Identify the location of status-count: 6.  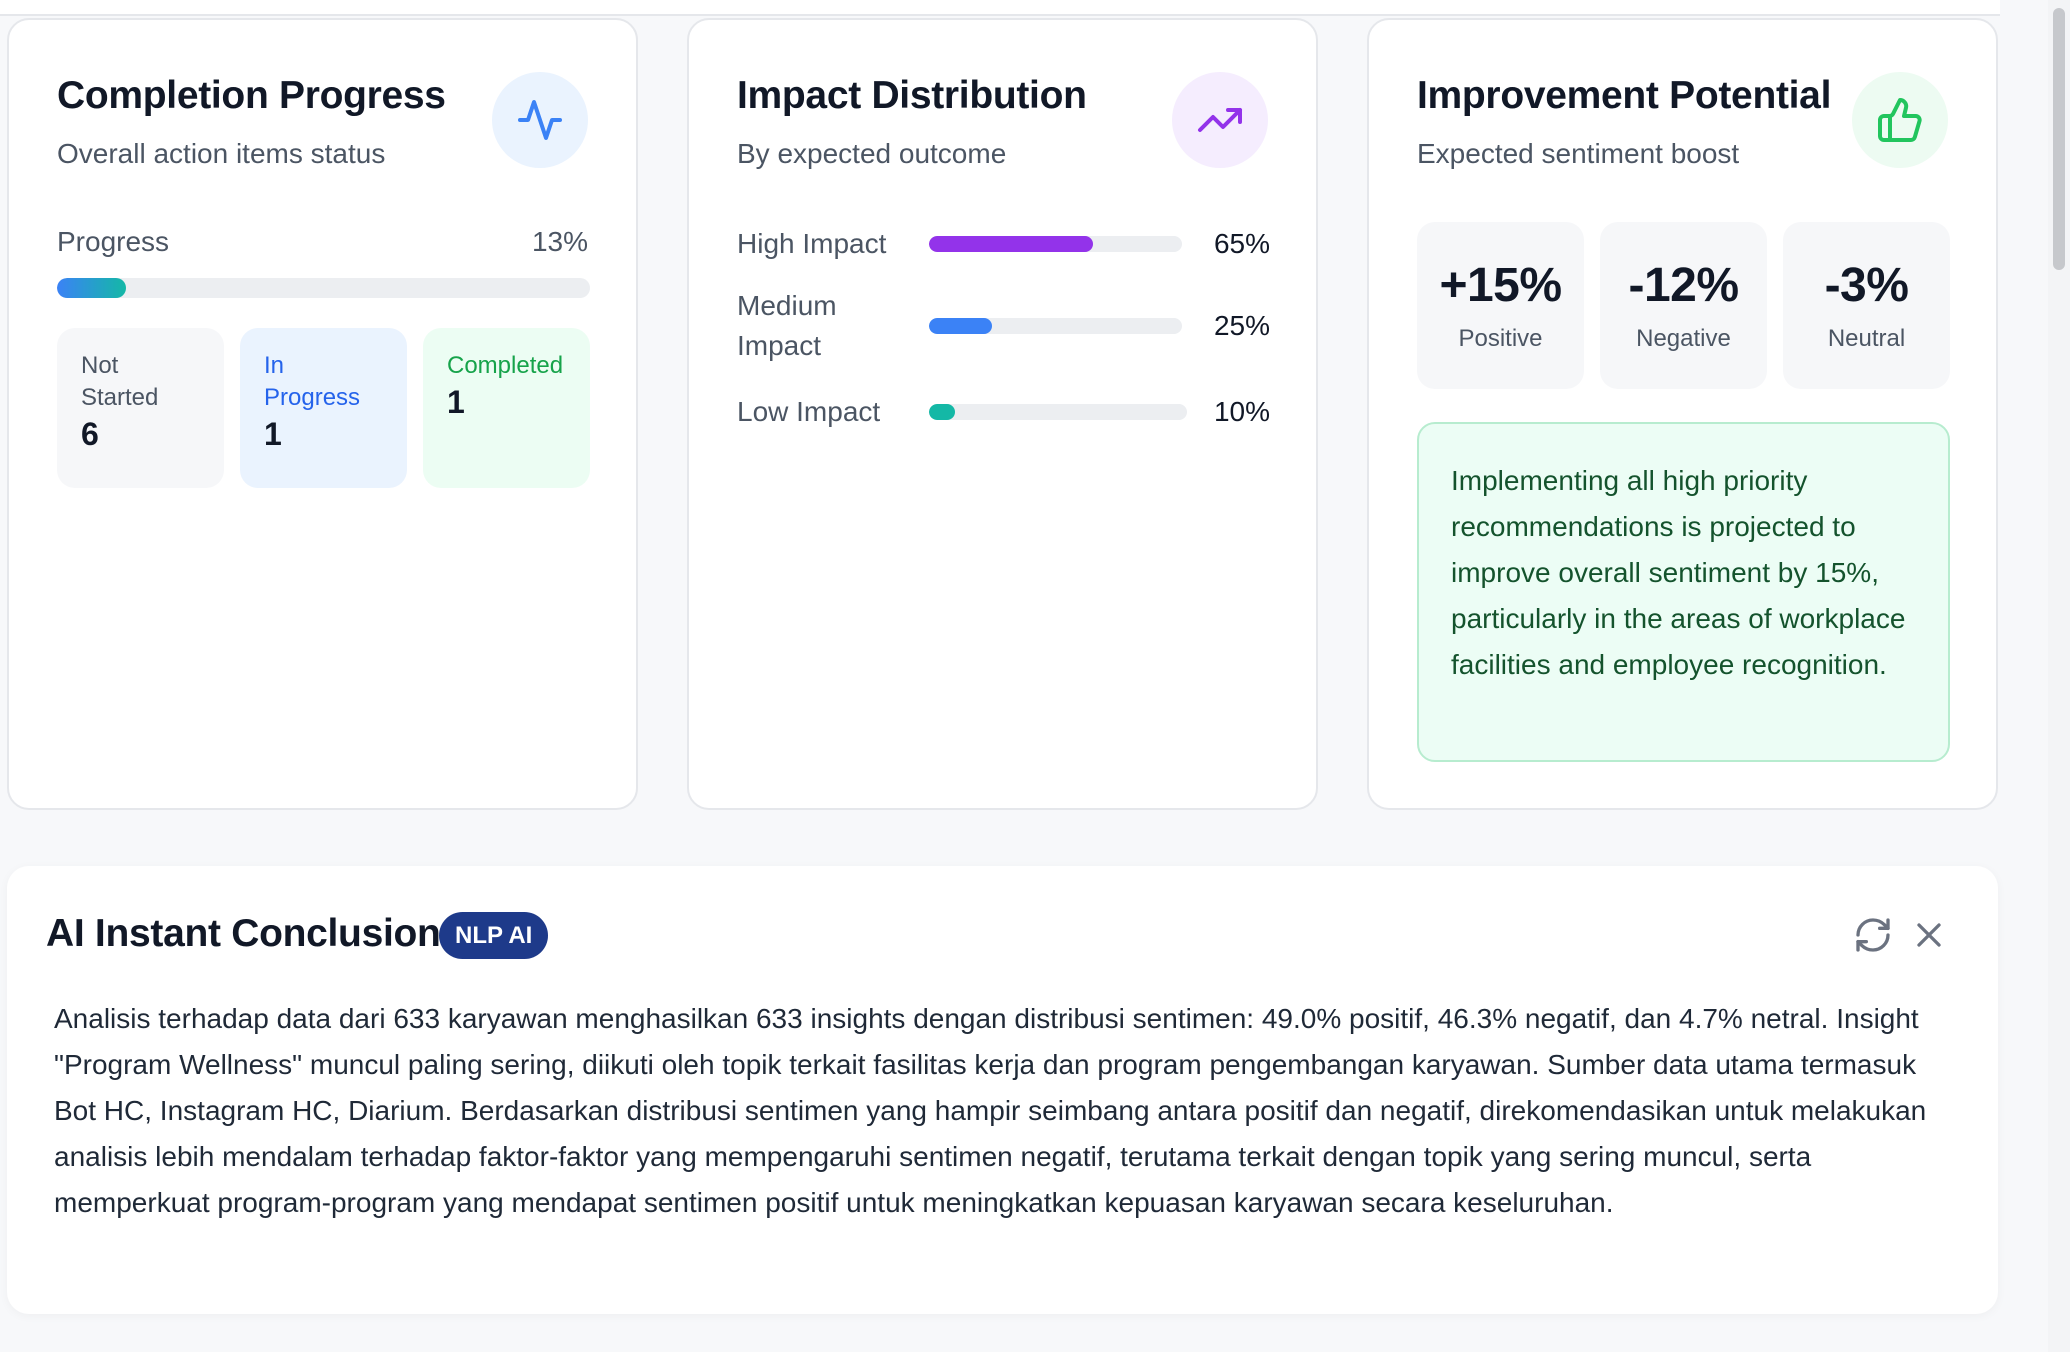
(90, 434).